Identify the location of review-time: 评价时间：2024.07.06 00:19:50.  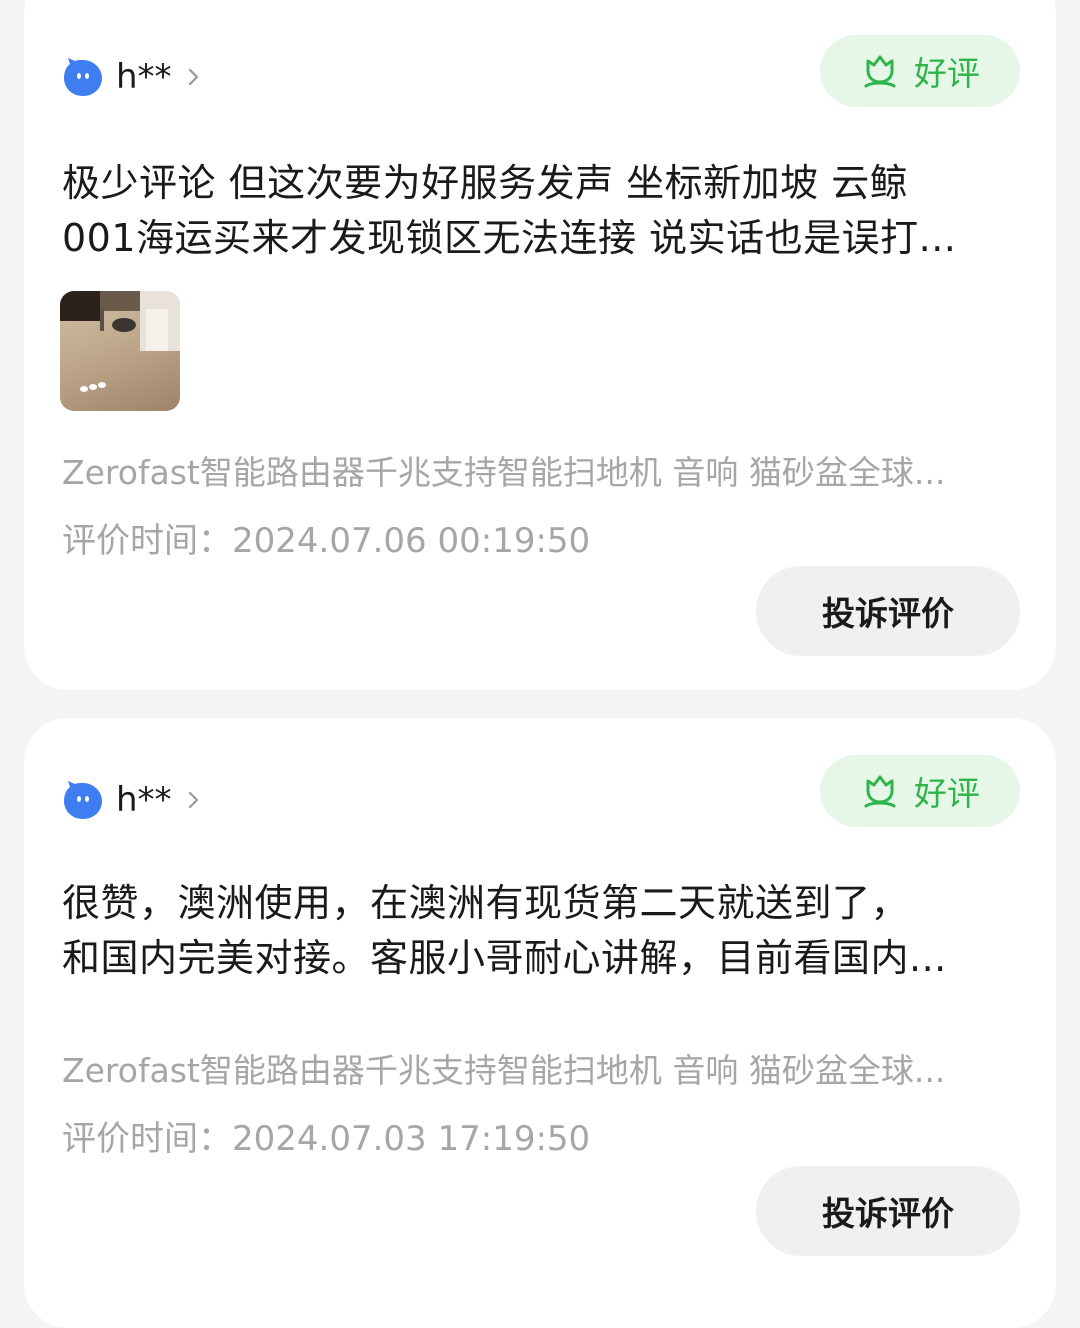
(326, 537).